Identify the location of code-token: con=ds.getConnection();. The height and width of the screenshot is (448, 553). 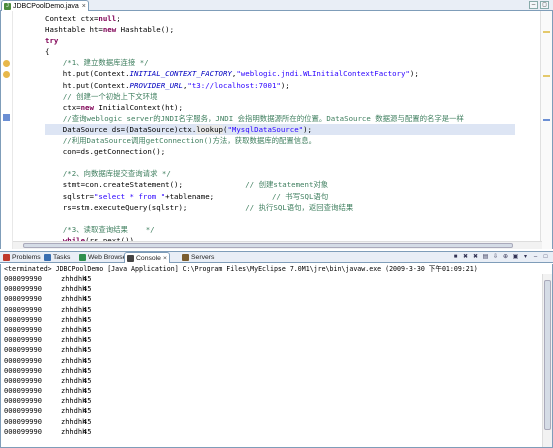
(105, 152).